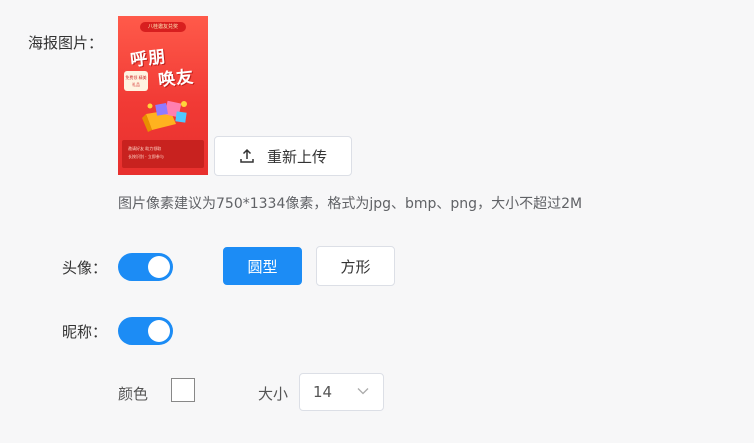 This screenshot has height=443, width=754. Describe the element at coordinates (159, 267) in the screenshot. I see `avatar-toggle-knob` at that location.